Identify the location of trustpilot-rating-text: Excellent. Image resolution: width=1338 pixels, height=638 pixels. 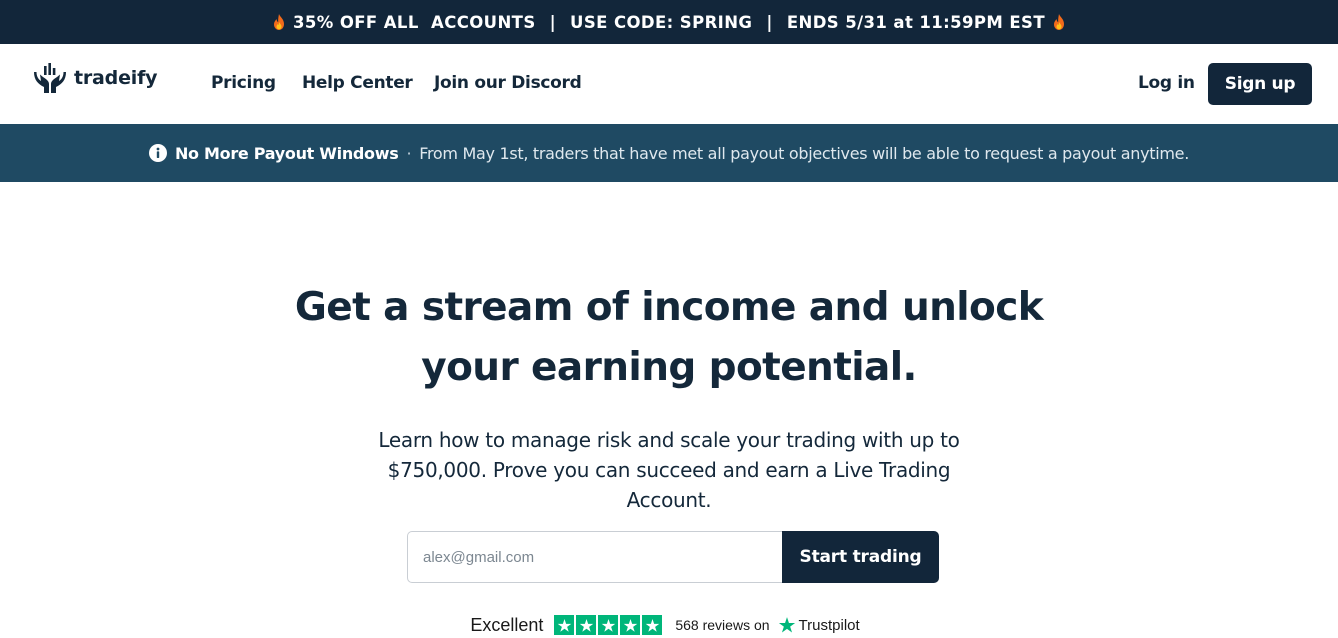
(507, 624).